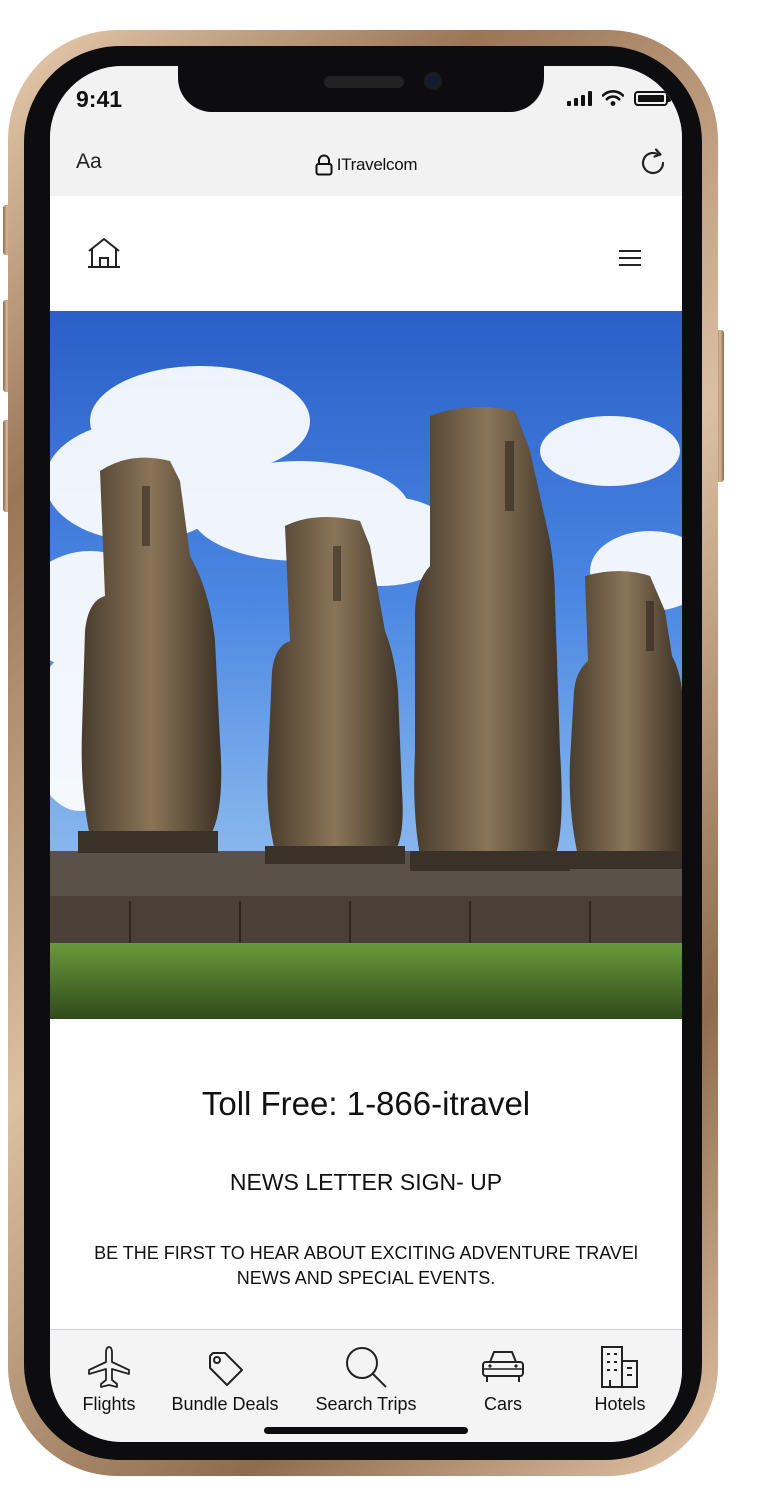 The image size is (760, 1500). What do you see at coordinates (361, 89) in the screenshot?
I see `notch` at bounding box center [361, 89].